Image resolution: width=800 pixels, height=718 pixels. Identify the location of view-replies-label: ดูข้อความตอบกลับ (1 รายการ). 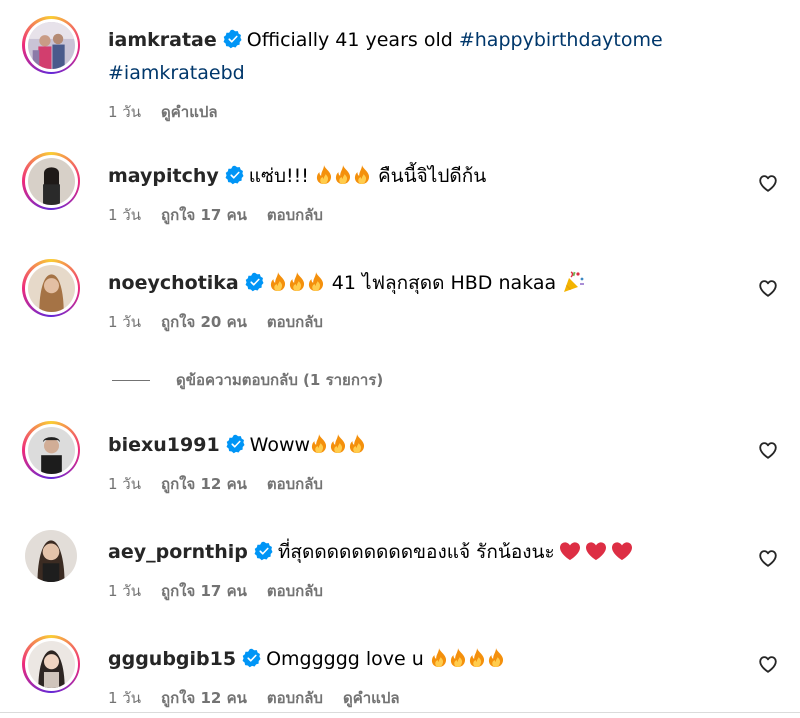
(280, 380).